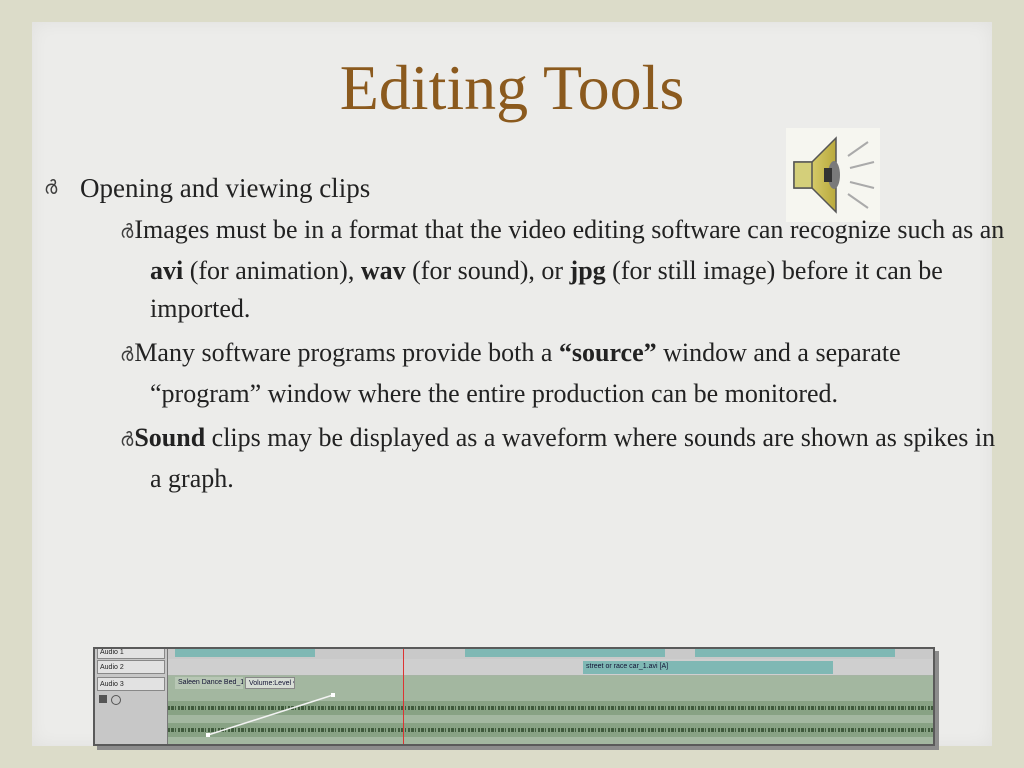  Describe the element at coordinates (131, 667) in the screenshot. I see `track-label-audio2: Audio 2` at that location.